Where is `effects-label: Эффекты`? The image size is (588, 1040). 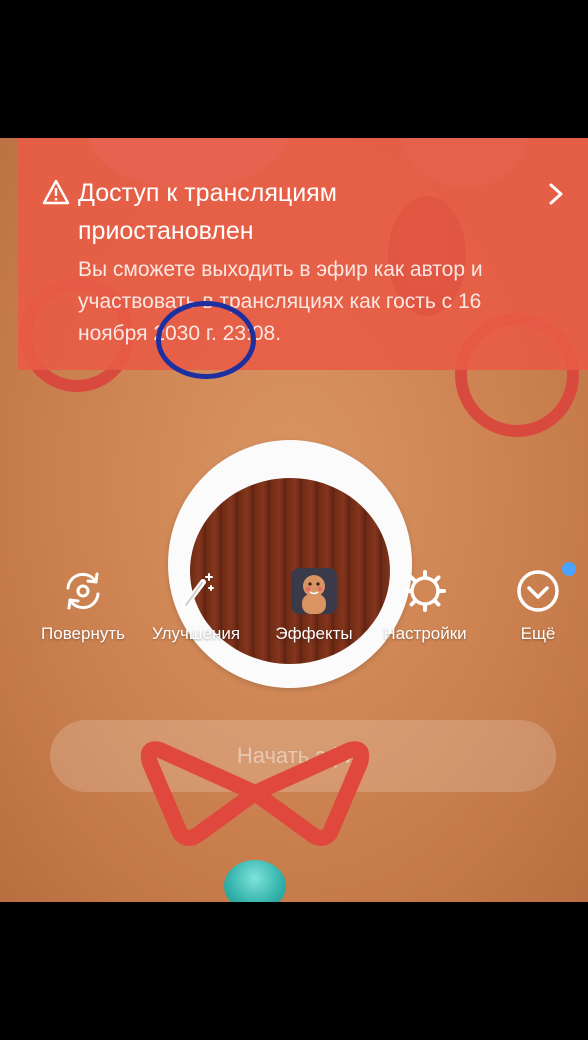
effects-label: Эффекты is located at coordinates (314, 633).